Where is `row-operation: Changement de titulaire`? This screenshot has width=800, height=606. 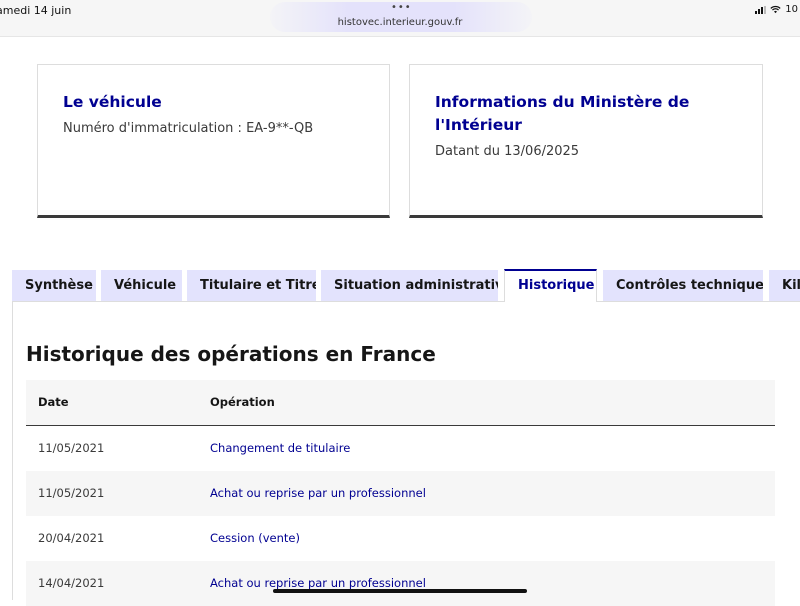 row-operation: Changement de titulaire is located at coordinates (280, 448).